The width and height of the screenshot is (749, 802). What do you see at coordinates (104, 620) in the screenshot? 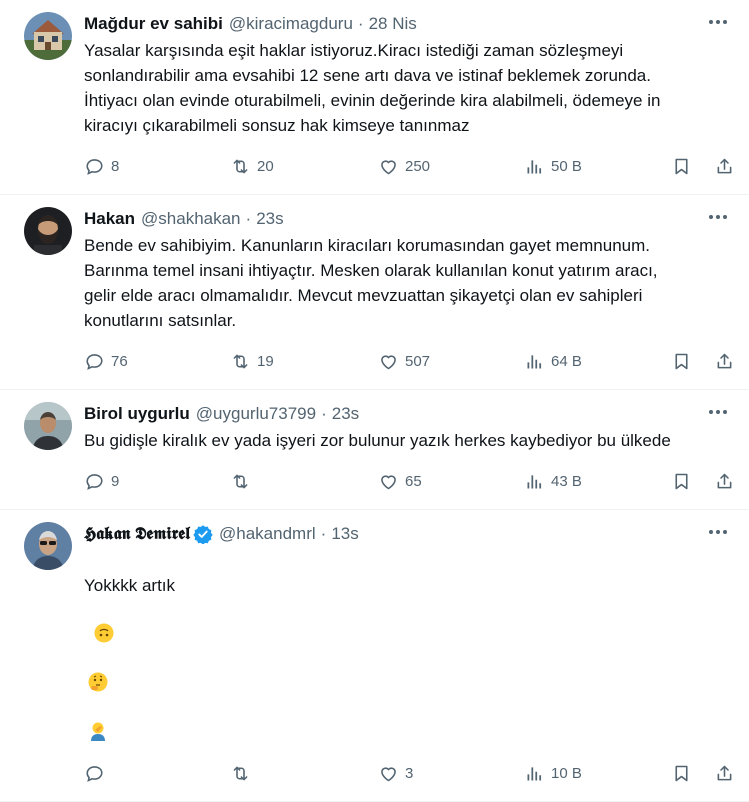
I see `upside-down-face-icon` at bounding box center [104, 620].